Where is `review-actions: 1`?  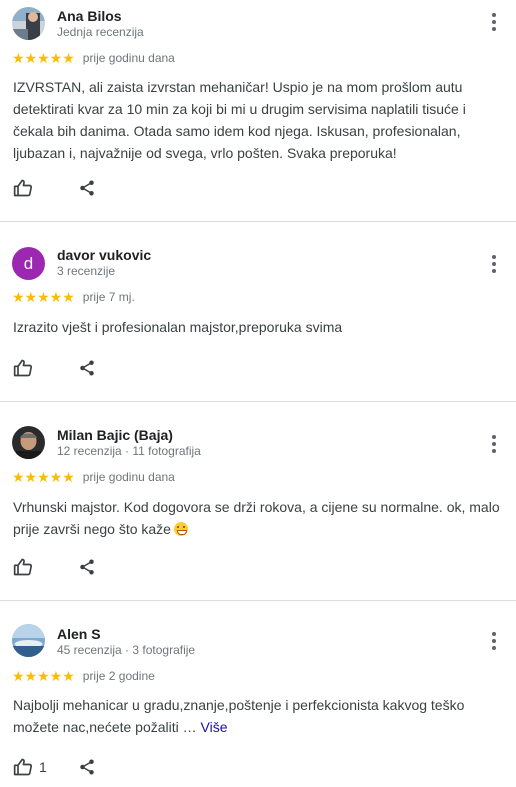 review-actions: 1 is located at coordinates (53, 767).